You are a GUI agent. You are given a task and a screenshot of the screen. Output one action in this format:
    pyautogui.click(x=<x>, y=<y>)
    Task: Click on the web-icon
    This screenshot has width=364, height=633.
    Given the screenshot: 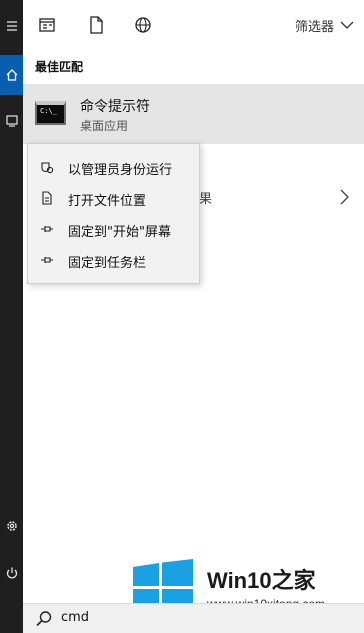 What is the action you would take?
    pyautogui.click(x=143, y=25)
    